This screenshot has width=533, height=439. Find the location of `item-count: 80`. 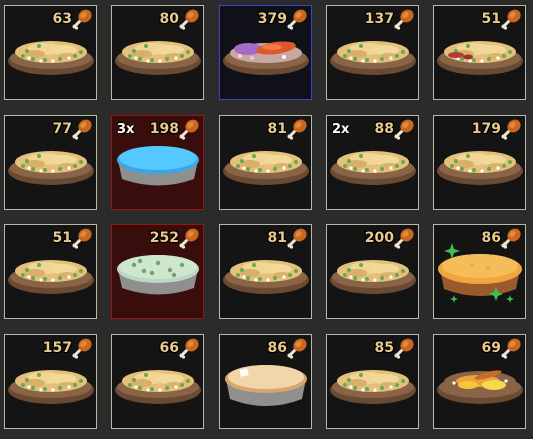

item-count: 80 is located at coordinates (169, 19).